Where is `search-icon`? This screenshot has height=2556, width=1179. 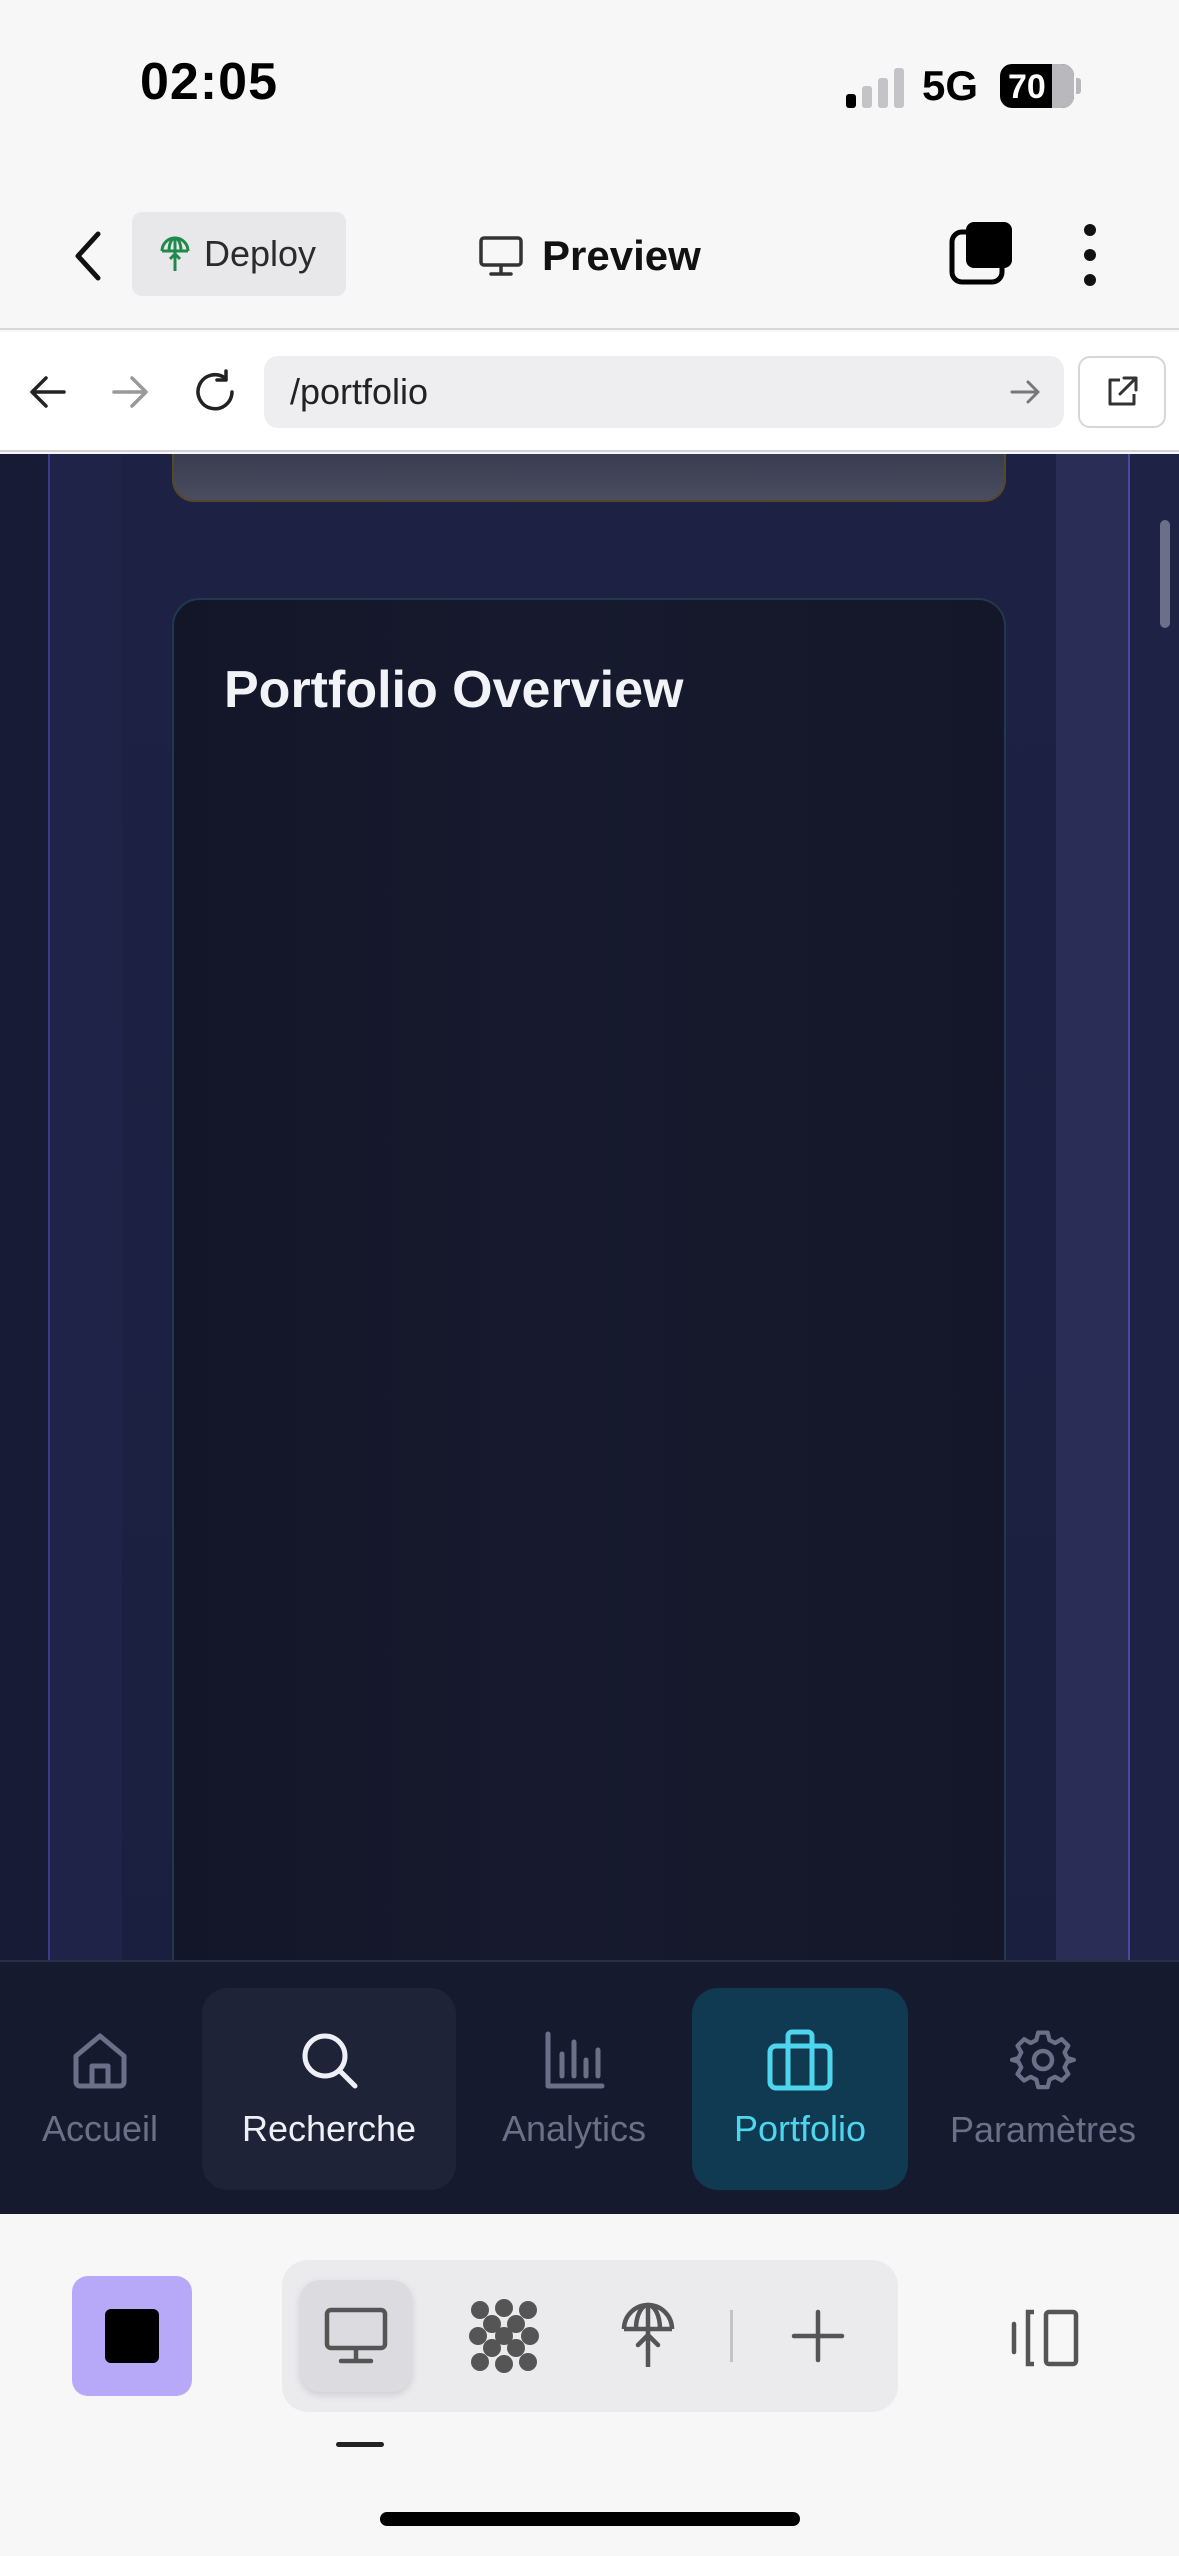
search-icon is located at coordinates (330, 2061).